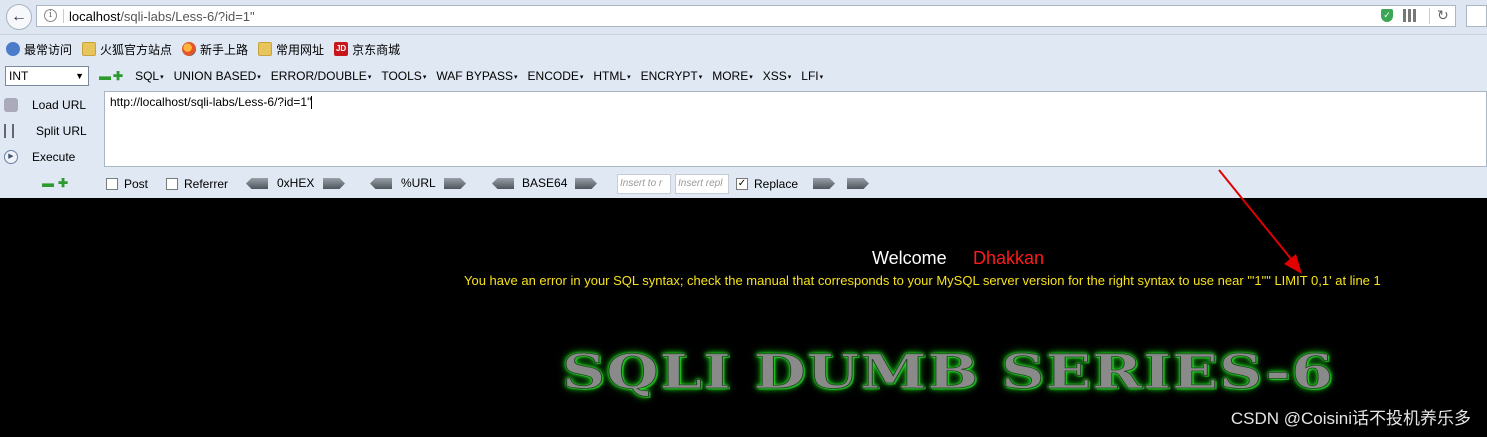 This screenshot has height=437, width=1487. What do you see at coordinates (732, 76) in the screenshot?
I see `menu-more: MORE▾` at bounding box center [732, 76].